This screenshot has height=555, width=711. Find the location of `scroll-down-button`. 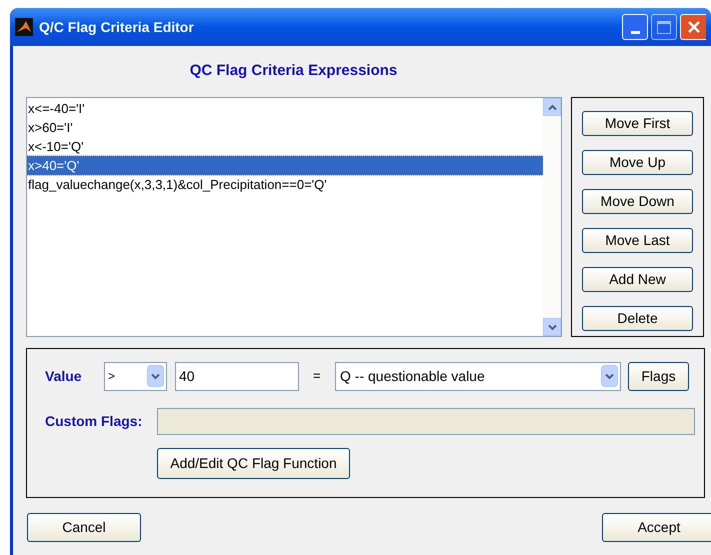

scroll-down-button is located at coordinates (552, 327).